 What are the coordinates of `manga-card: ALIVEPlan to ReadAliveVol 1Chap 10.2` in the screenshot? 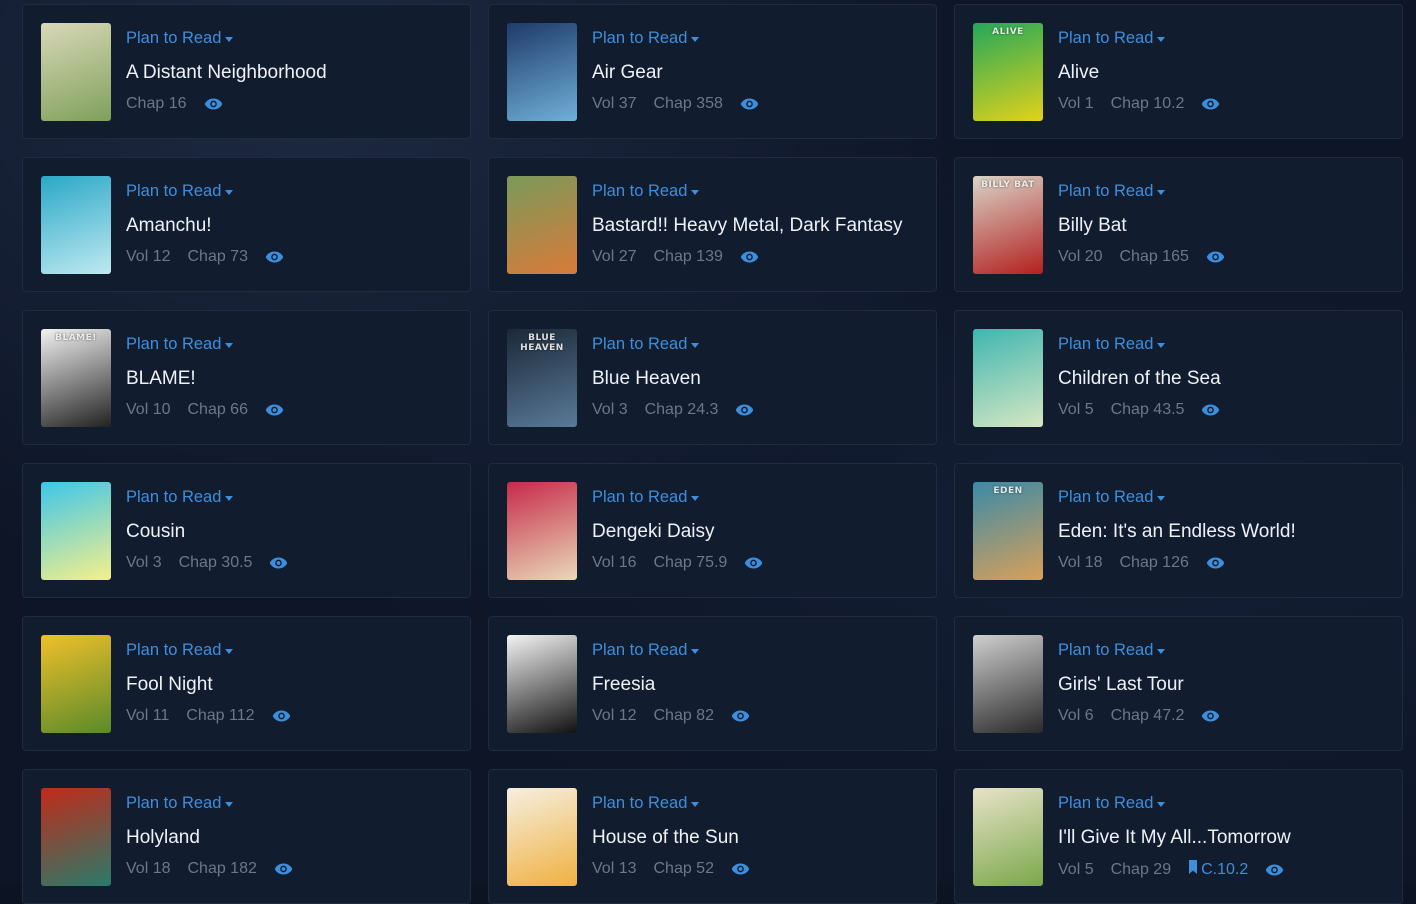 It's located at (1178, 71).